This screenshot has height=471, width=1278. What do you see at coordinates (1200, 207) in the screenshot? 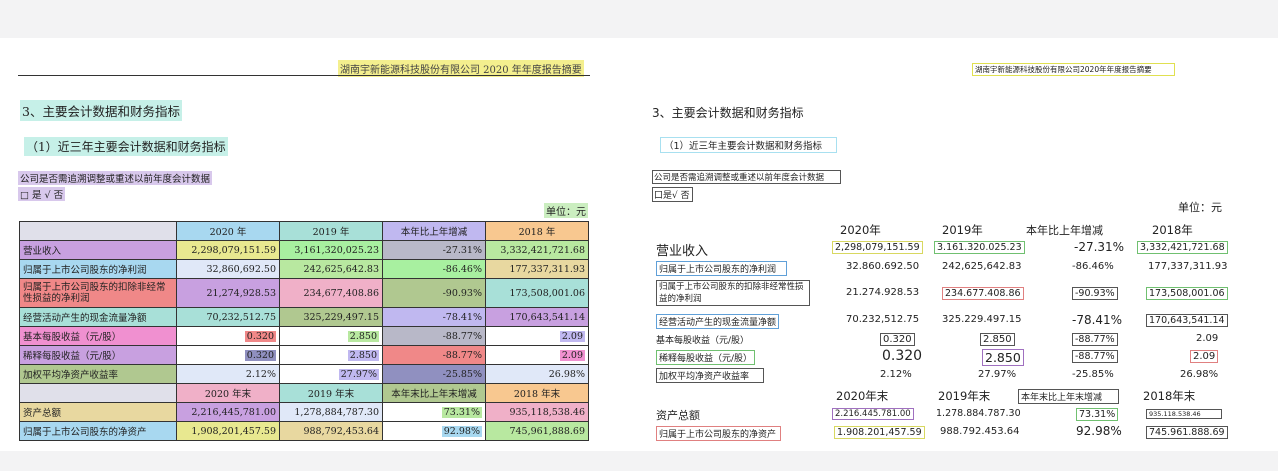
I see `unit-label: 单位：元` at bounding box center [1200, 207].